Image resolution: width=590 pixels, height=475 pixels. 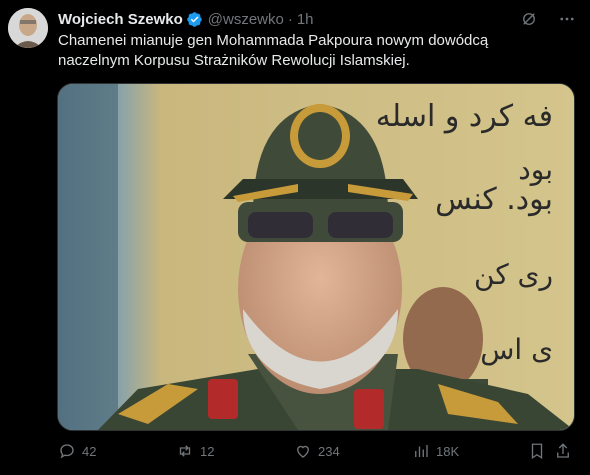 I want to click on share-icon, so click(x=563, y=450).